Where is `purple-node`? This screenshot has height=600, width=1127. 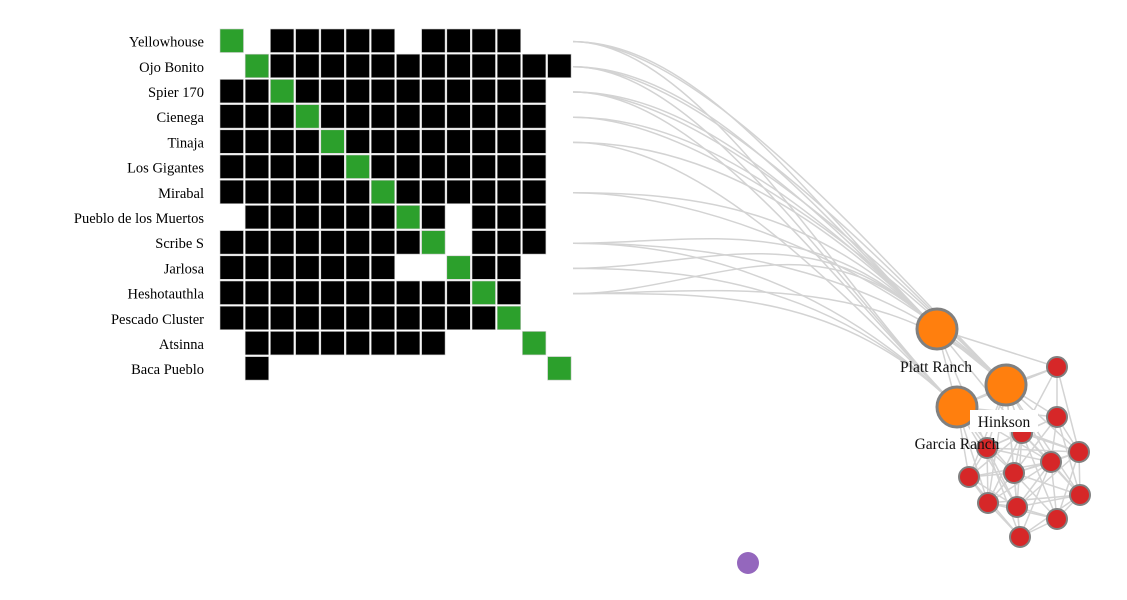 purple-node is located at coordinates (748, 563).